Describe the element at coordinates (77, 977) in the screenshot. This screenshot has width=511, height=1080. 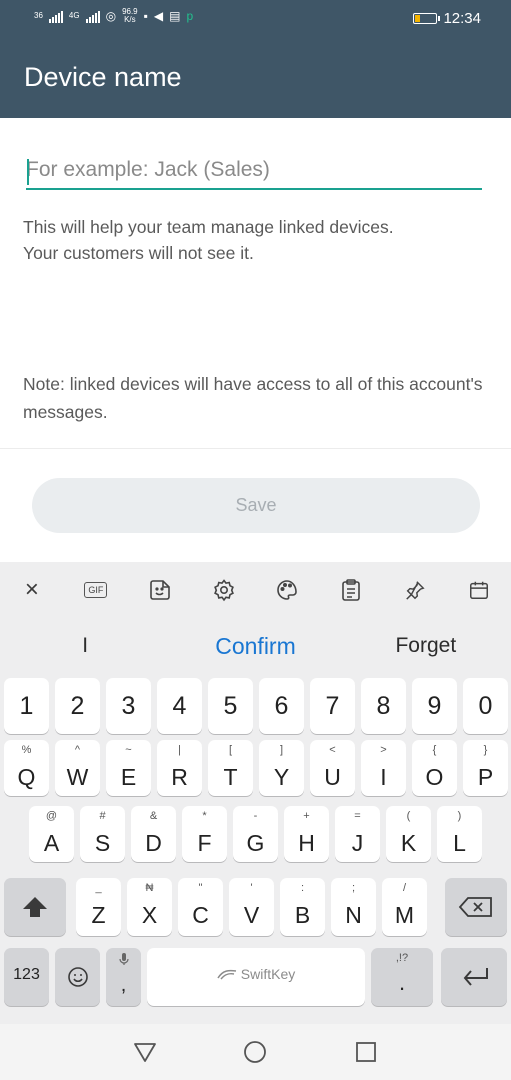
I see `emoji-key` at that location.